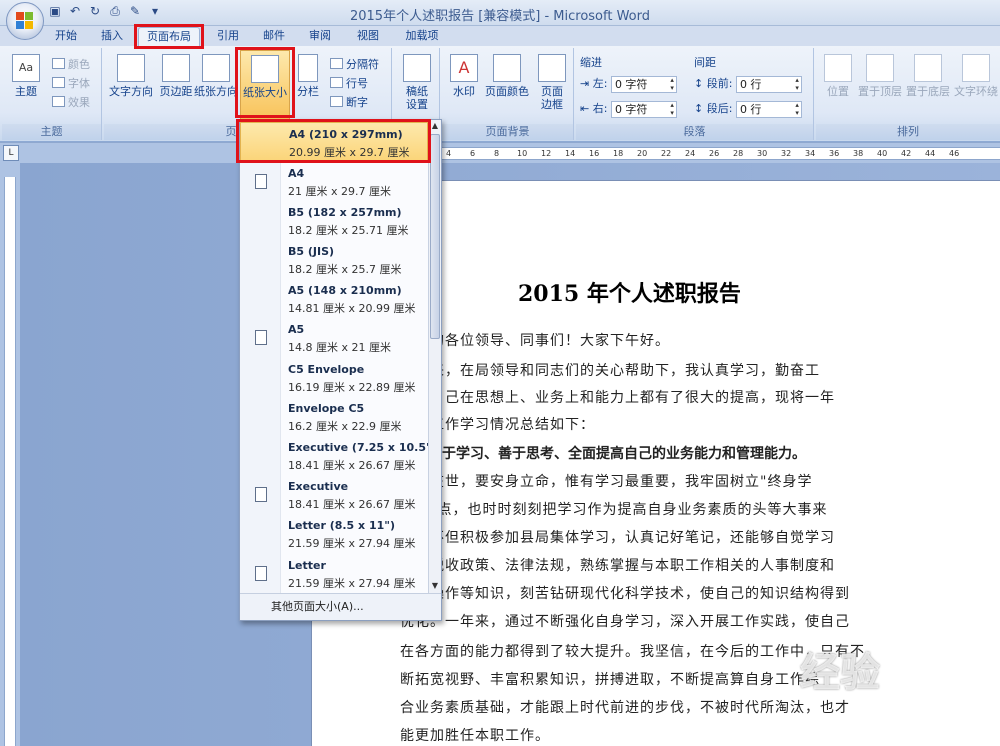 The width and height of the screenshot is (1000, 746). I want to click on theme-fonts-button: 字体, so click(71, 83).